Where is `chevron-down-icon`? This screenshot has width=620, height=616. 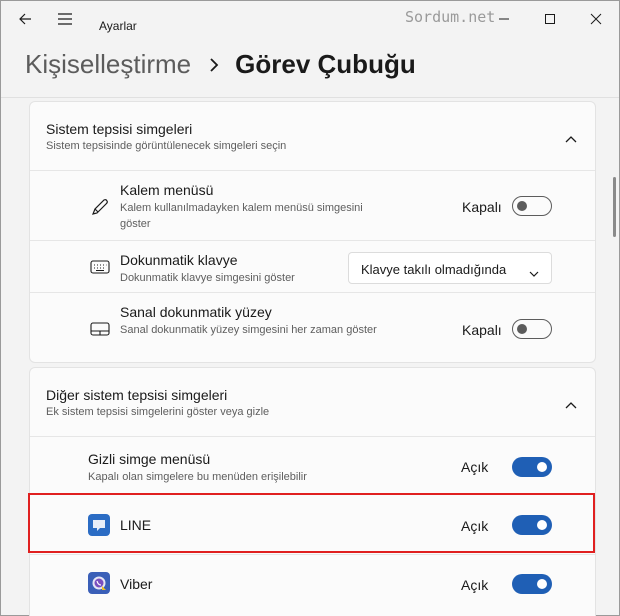
chevron-down-icon is located at coordinates (534, 273).